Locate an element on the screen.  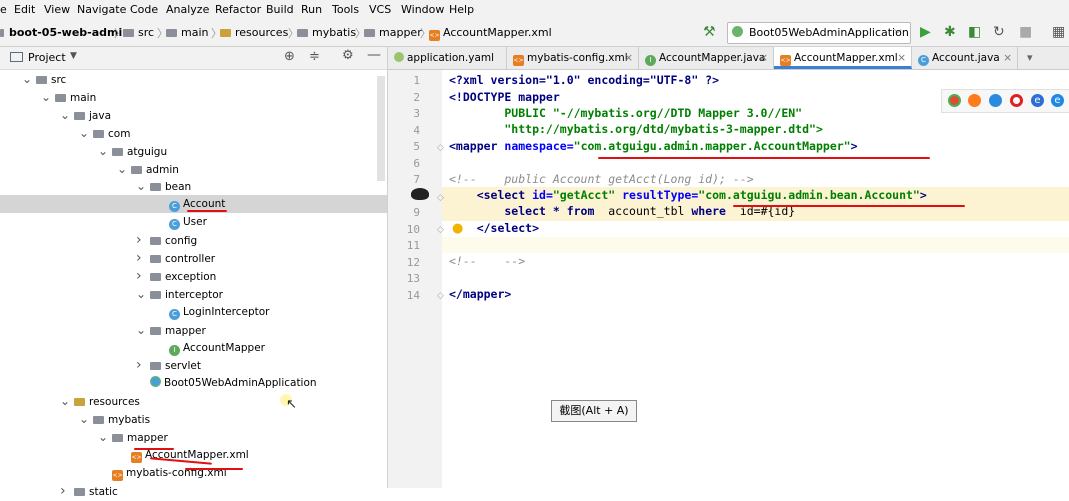
menu-navigate: Navigate is located at coordinates (101, 9).